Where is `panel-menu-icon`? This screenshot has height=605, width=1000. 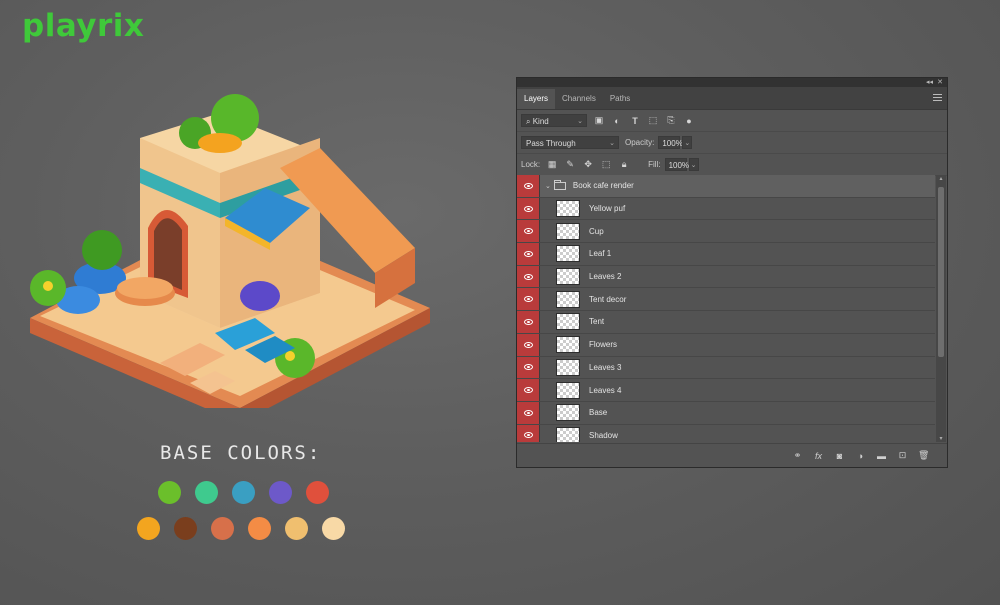
panel-menu-icon is located at coordinates (937, 97).